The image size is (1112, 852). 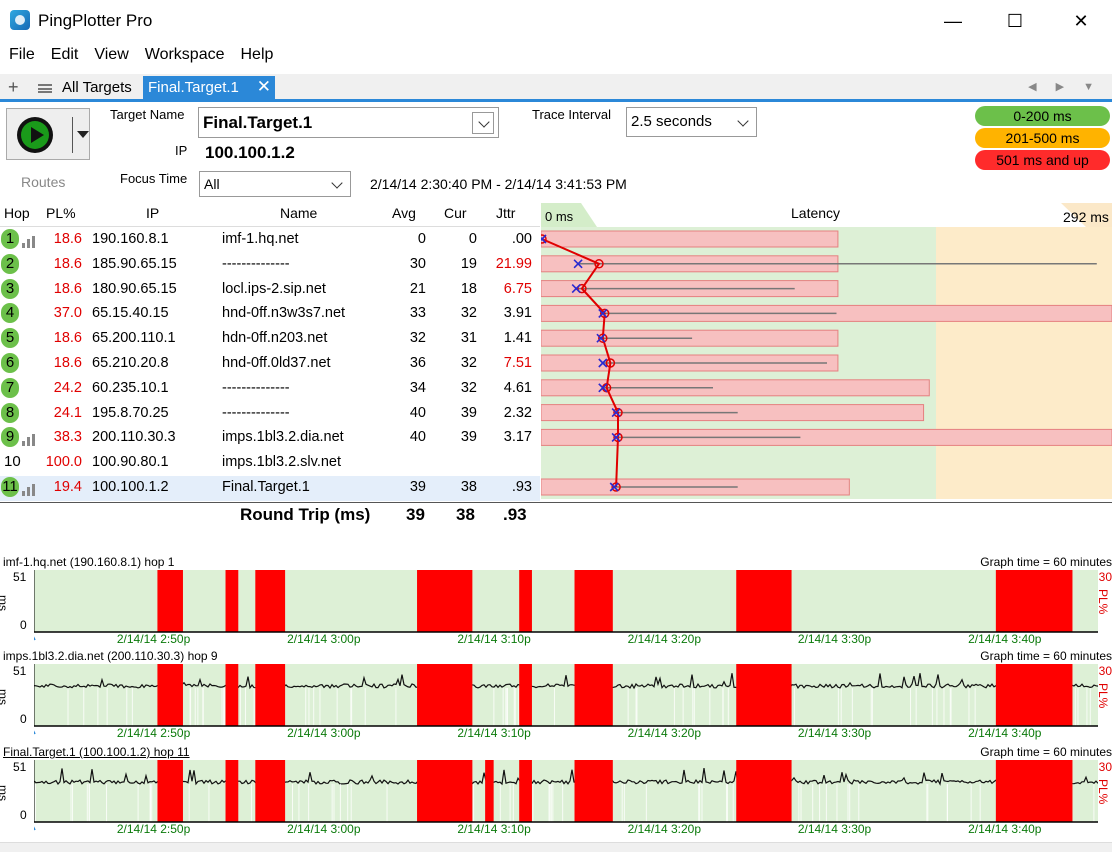 I want to click on hop-pl: 19.4, so click(x=67, y=487).